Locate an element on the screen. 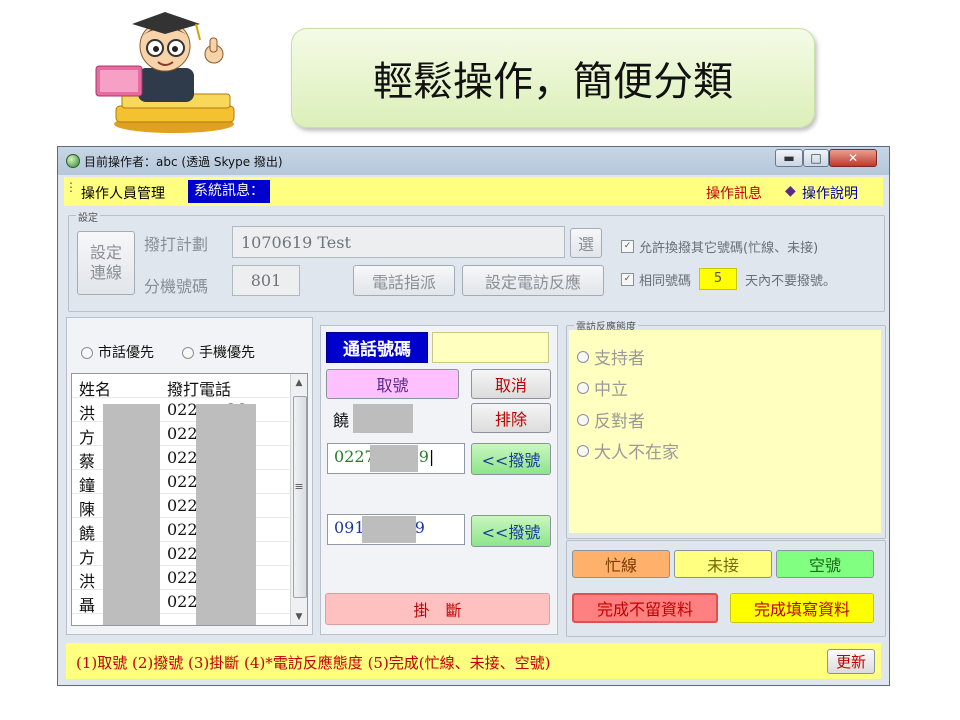 The height and width of the screenshot is (720, 960). mobile-first-radio: 手機優先 is located at coordinates (218, 352).